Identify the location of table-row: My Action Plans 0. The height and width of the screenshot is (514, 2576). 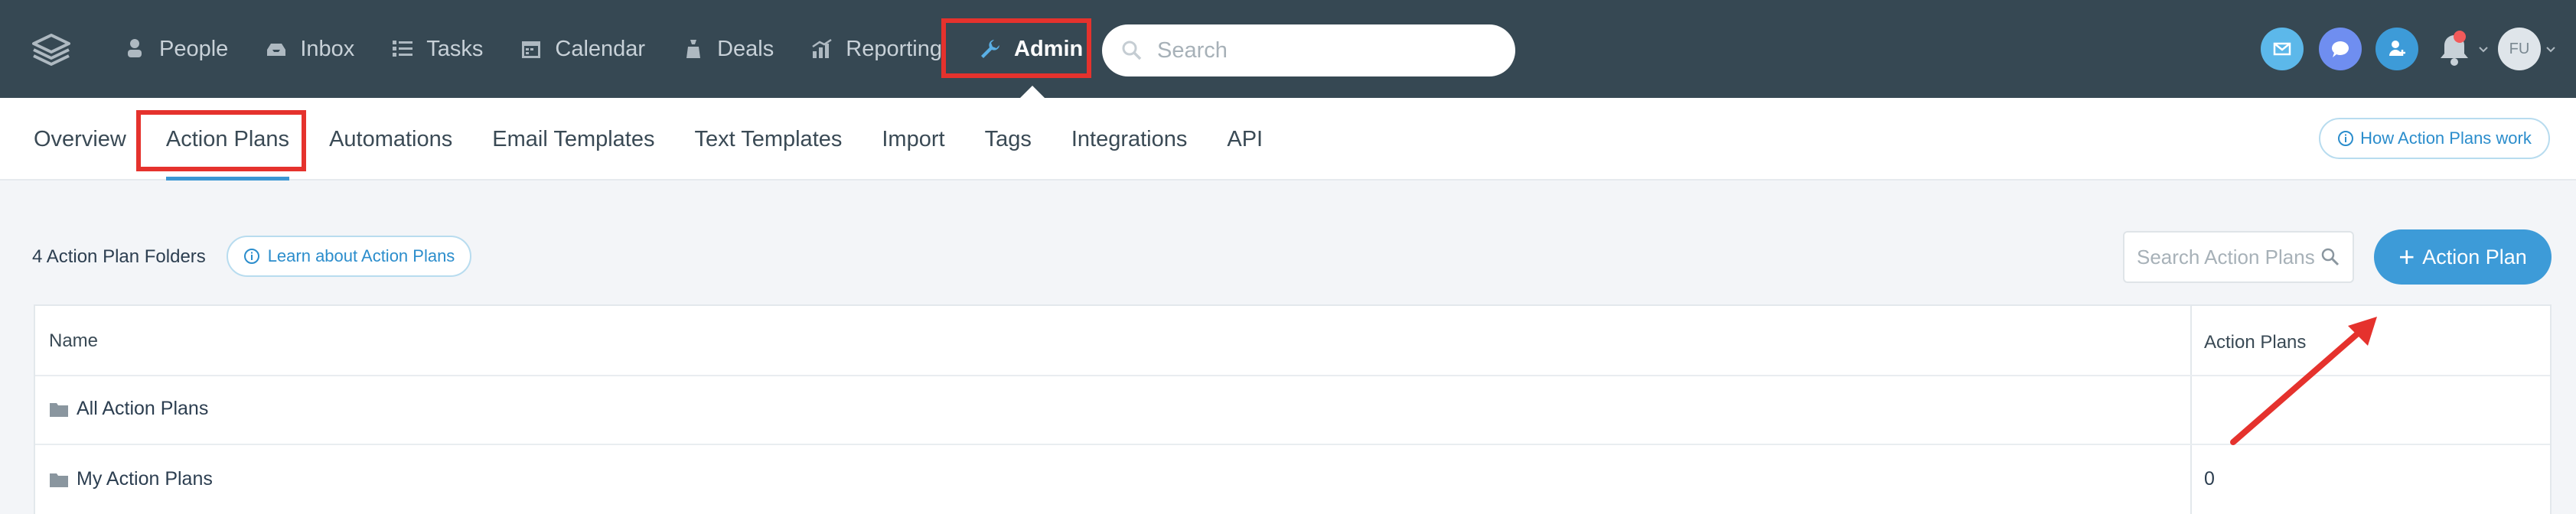
(1292, 479).